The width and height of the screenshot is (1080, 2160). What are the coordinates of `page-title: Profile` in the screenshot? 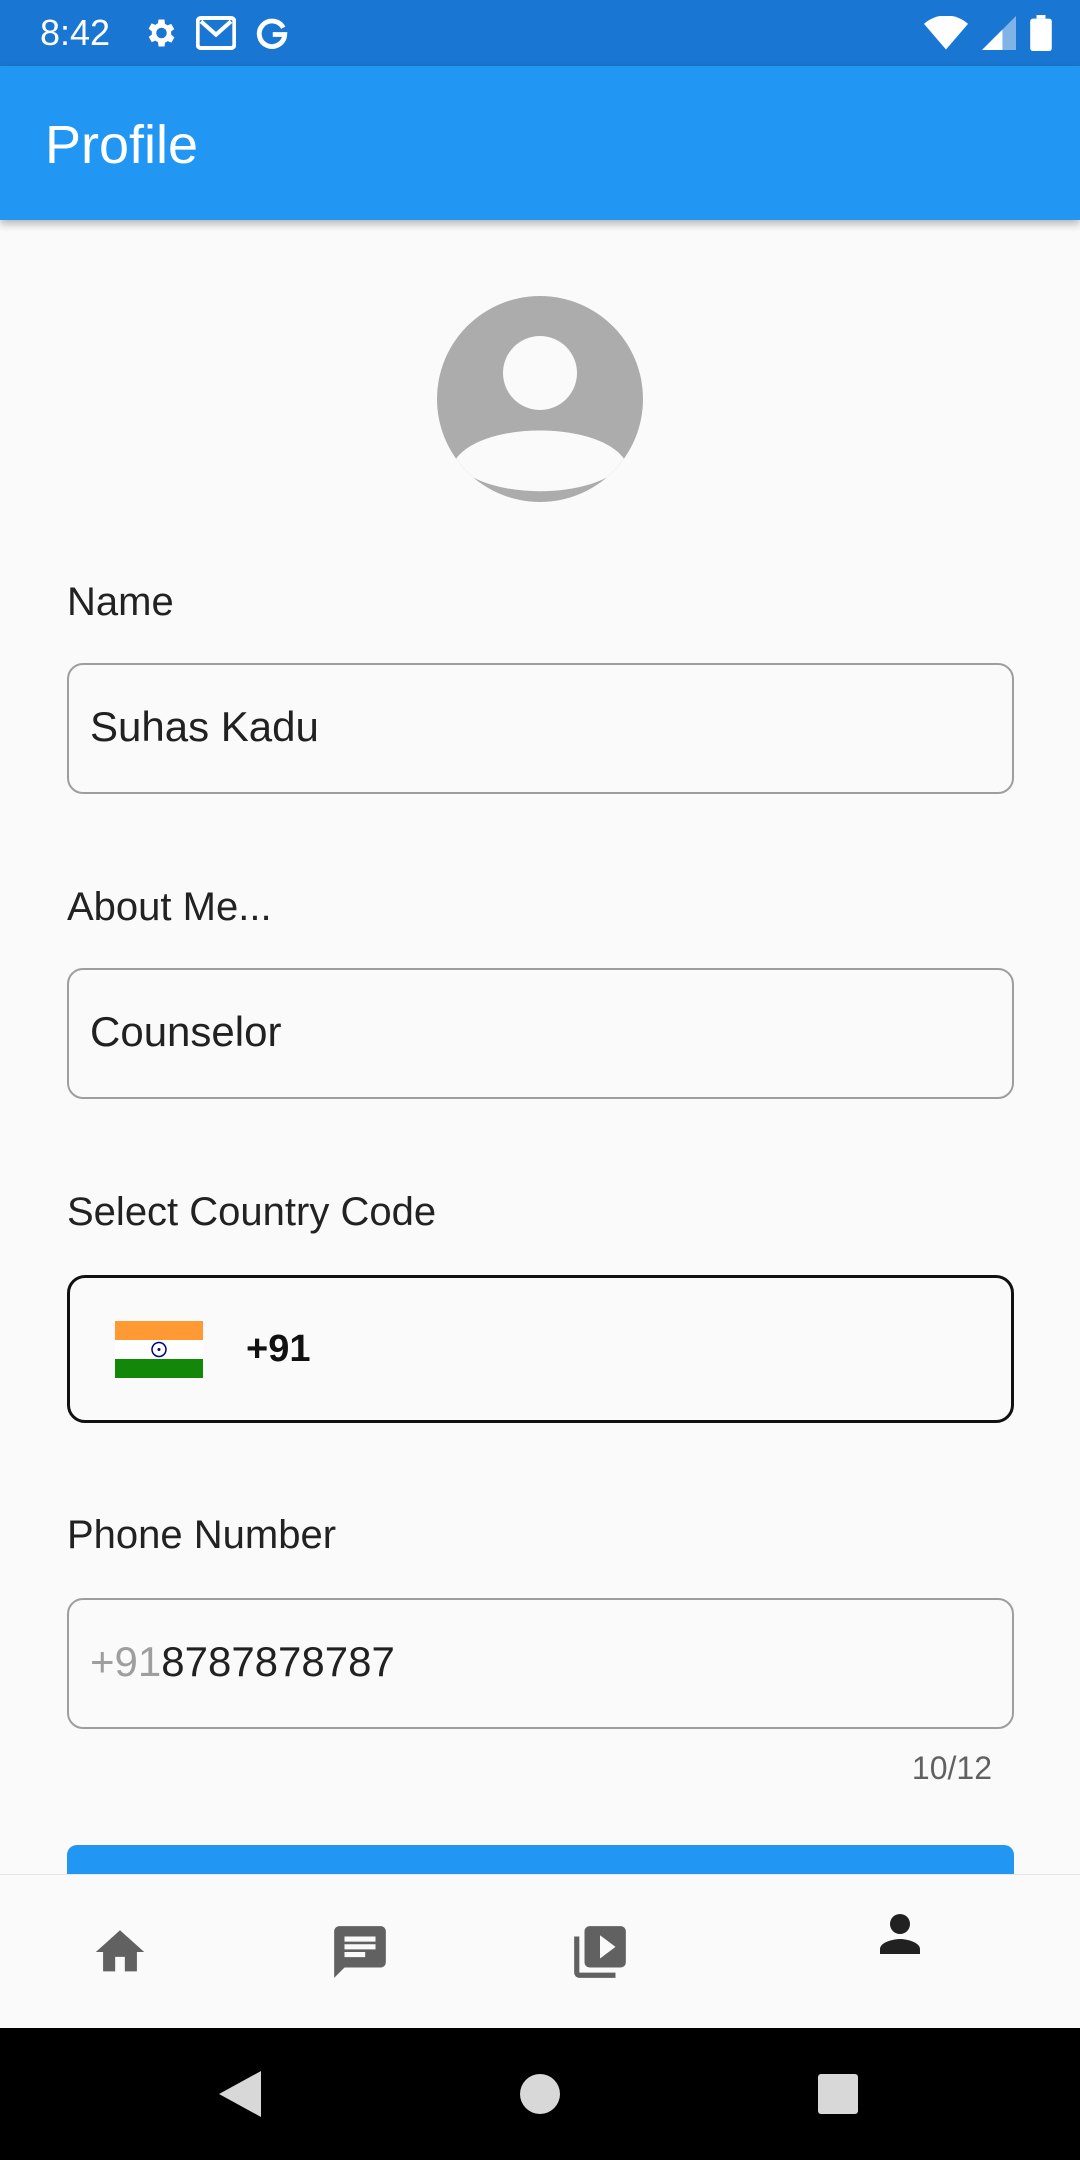 It's located at (122, 145).